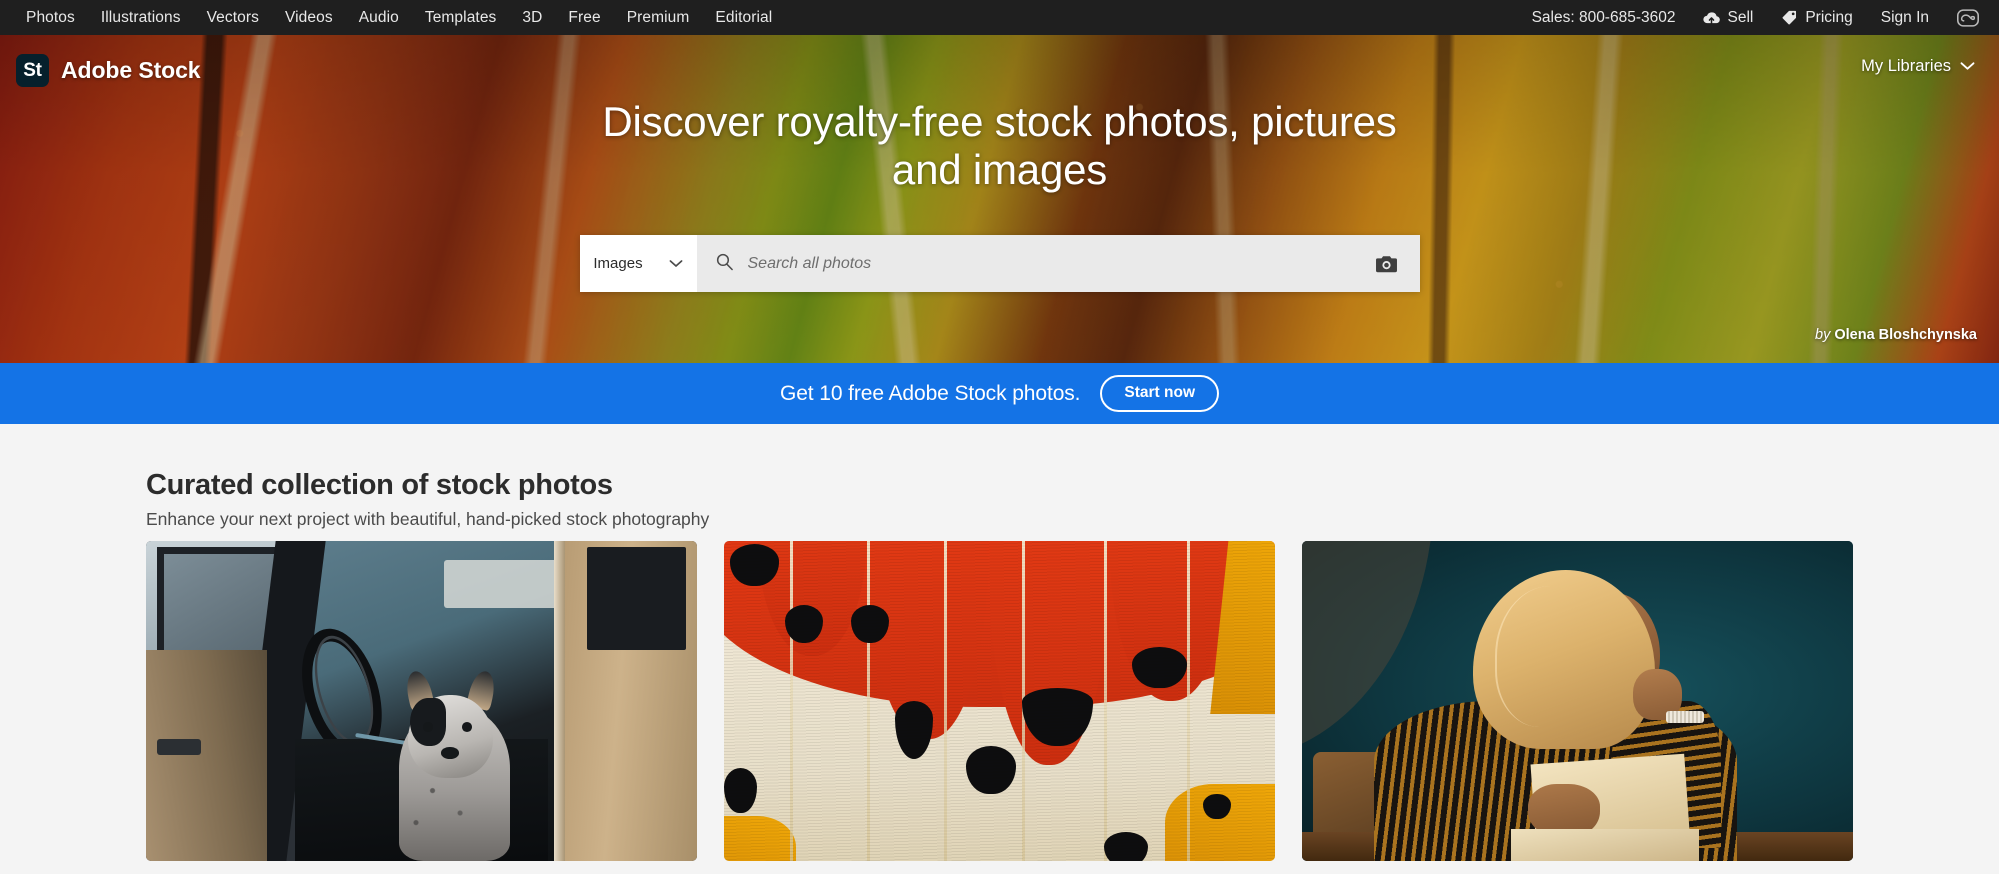 Image resolution: width=1999 pixels, height=874 pixels. I want to click on my-libraries-label: My Libraries, so click(1906, 66).